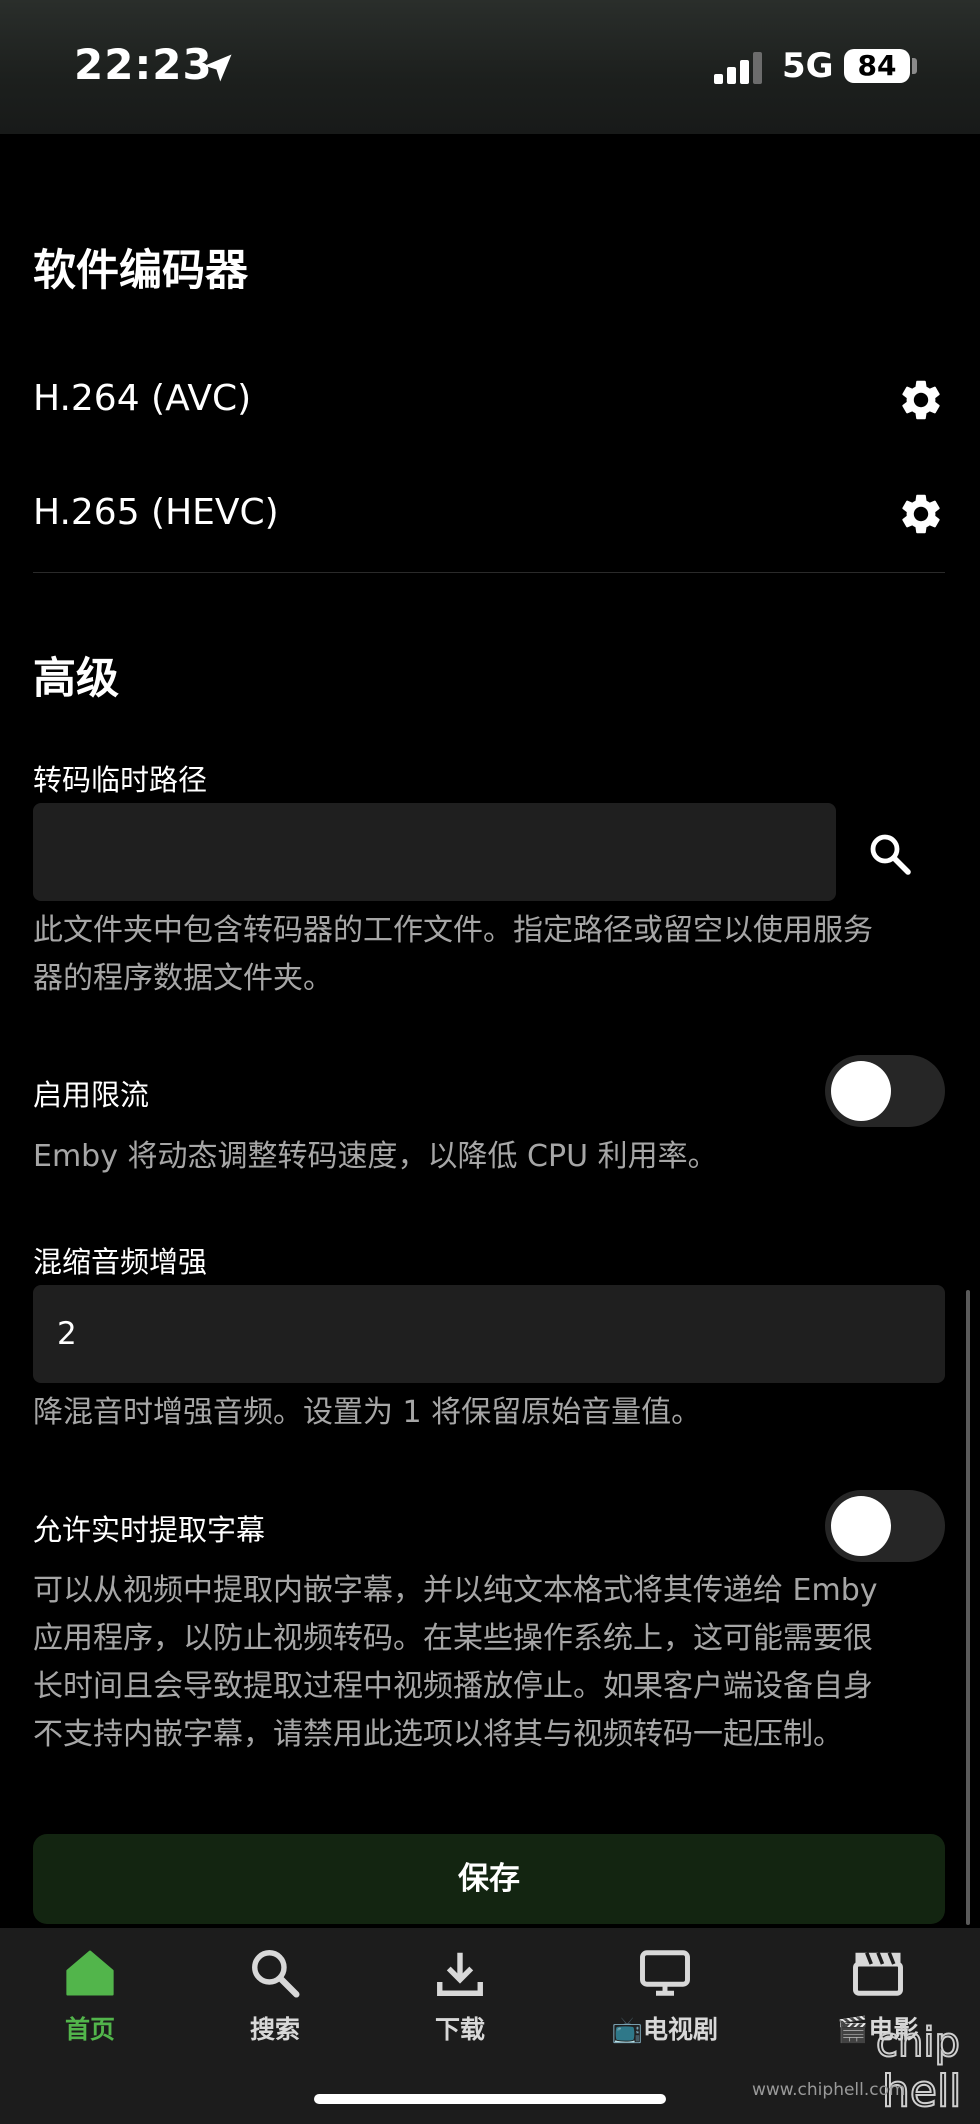 This screenshot has height=2124, width=980. Describe the element at coordinates (914, 66) in the screenshot. I see `battery-cap` at that location.